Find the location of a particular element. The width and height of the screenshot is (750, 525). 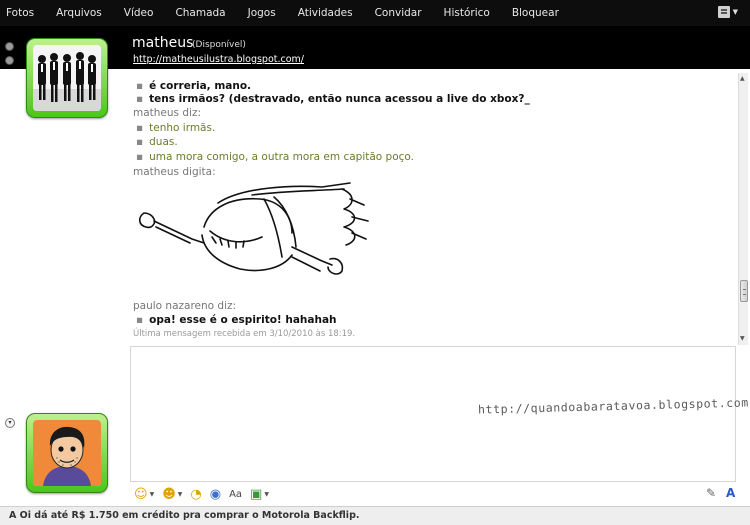

user-avatar-image is located at coordinates (67, 453).